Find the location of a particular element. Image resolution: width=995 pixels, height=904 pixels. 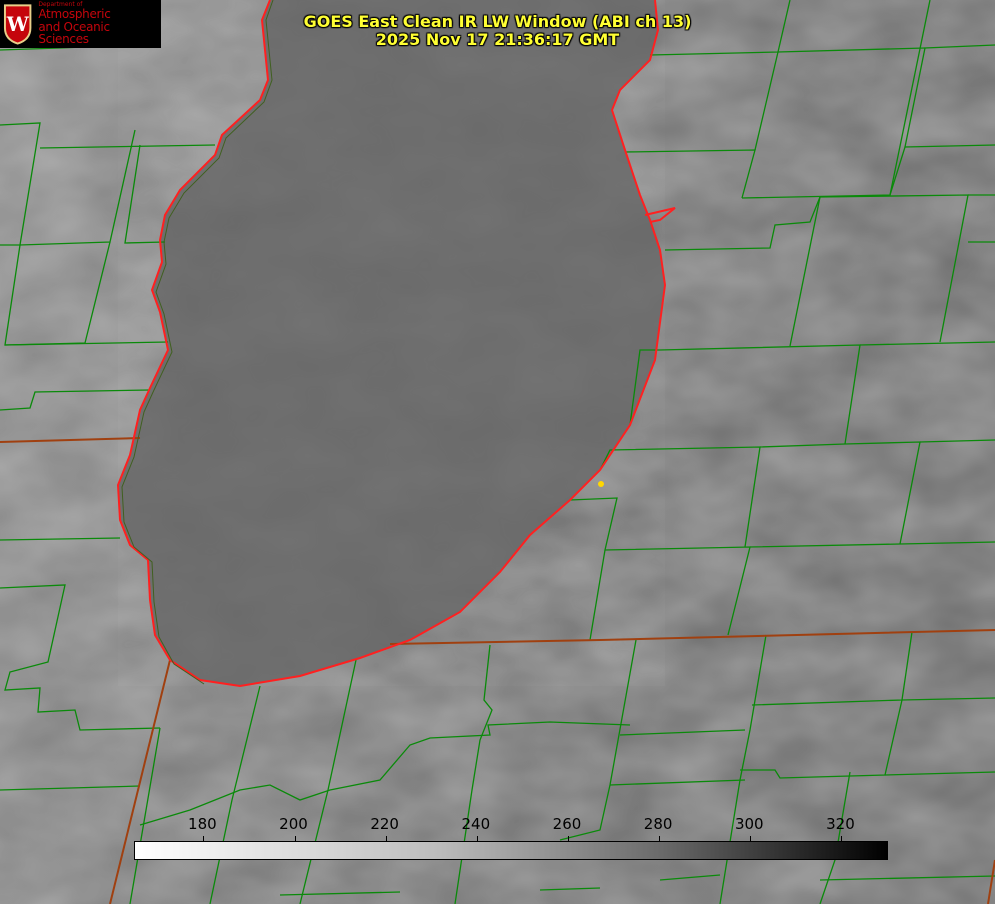

colorbar-tick-label: 260 is located at coordinates (567, 824).